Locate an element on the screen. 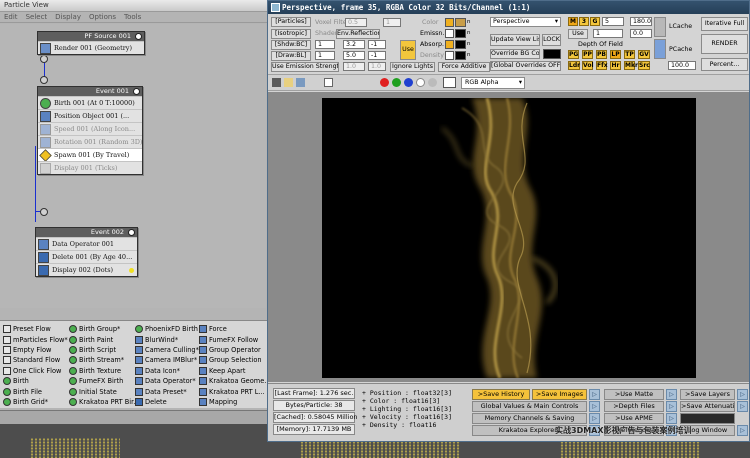 The width and height of the screenshot is (750, 458). save-layers-button: >Save Layers is located at coordinates (707, 394).